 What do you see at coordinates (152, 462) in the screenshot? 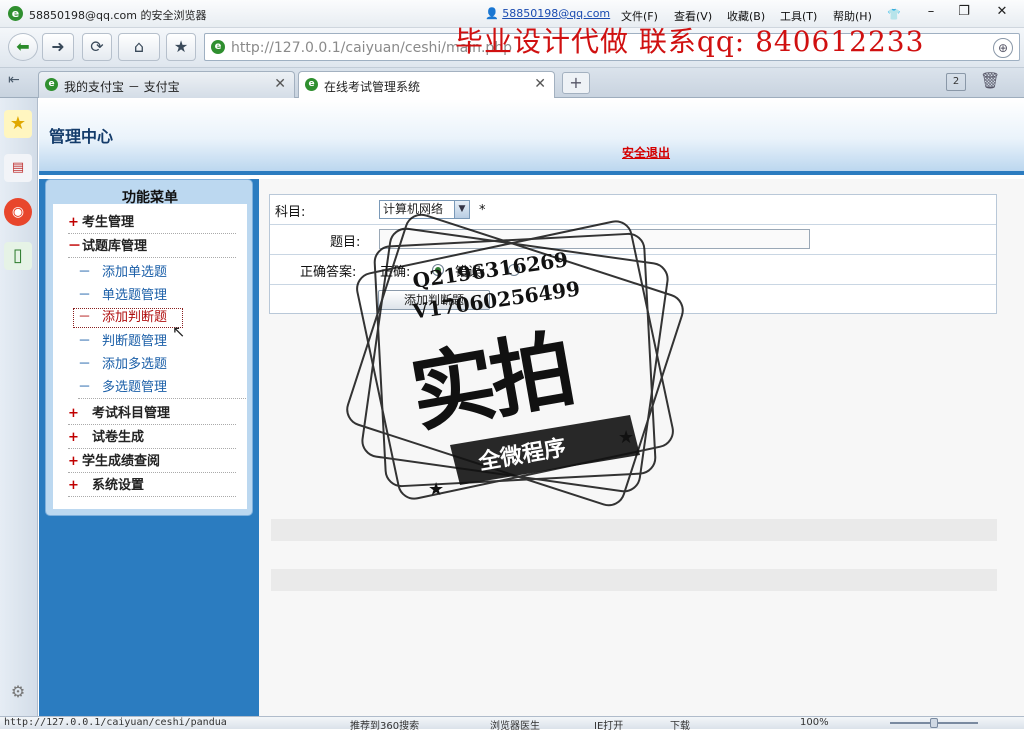
I see `menu-item-score-query: + 学生成绩查阅` at bounding box center [152, 462].